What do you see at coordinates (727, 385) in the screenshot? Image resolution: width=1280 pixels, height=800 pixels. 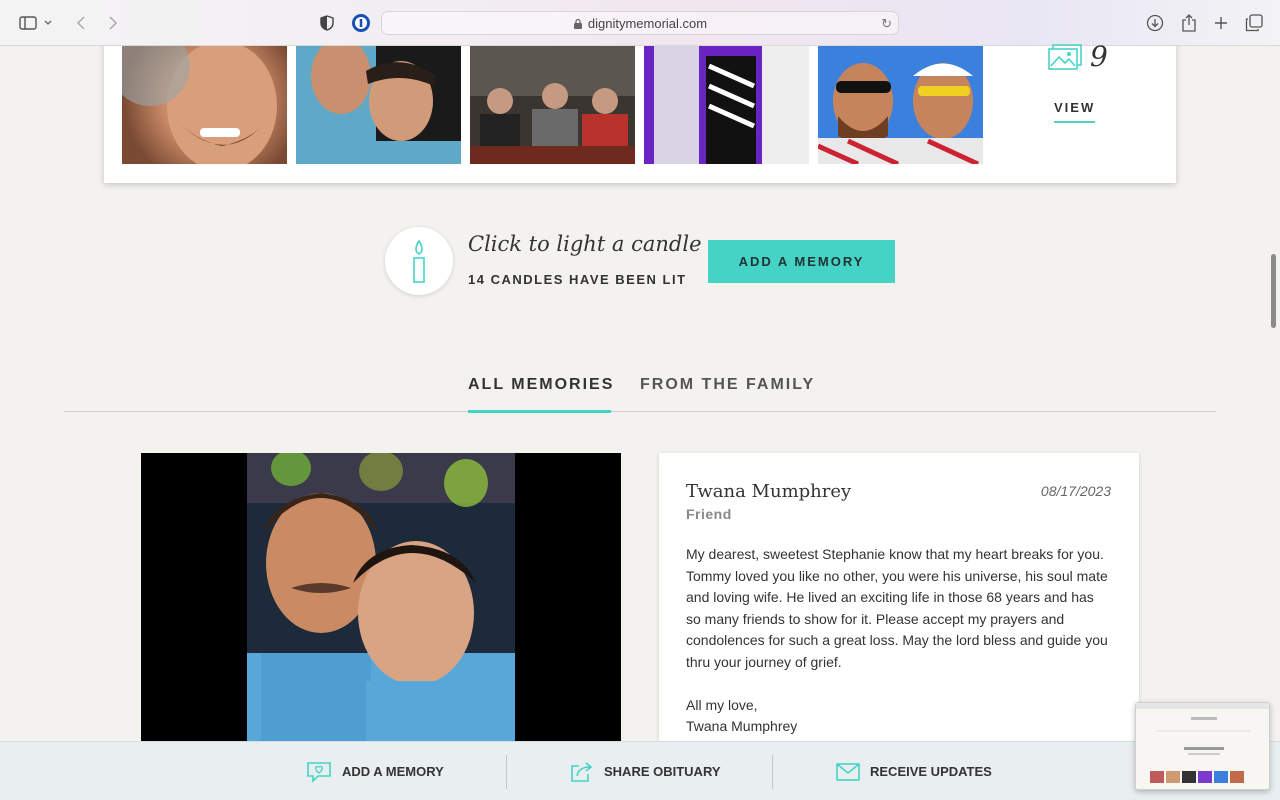 I see `tab-from-the-family: FROM THE FAMILY` at bounding box center [727, 385].